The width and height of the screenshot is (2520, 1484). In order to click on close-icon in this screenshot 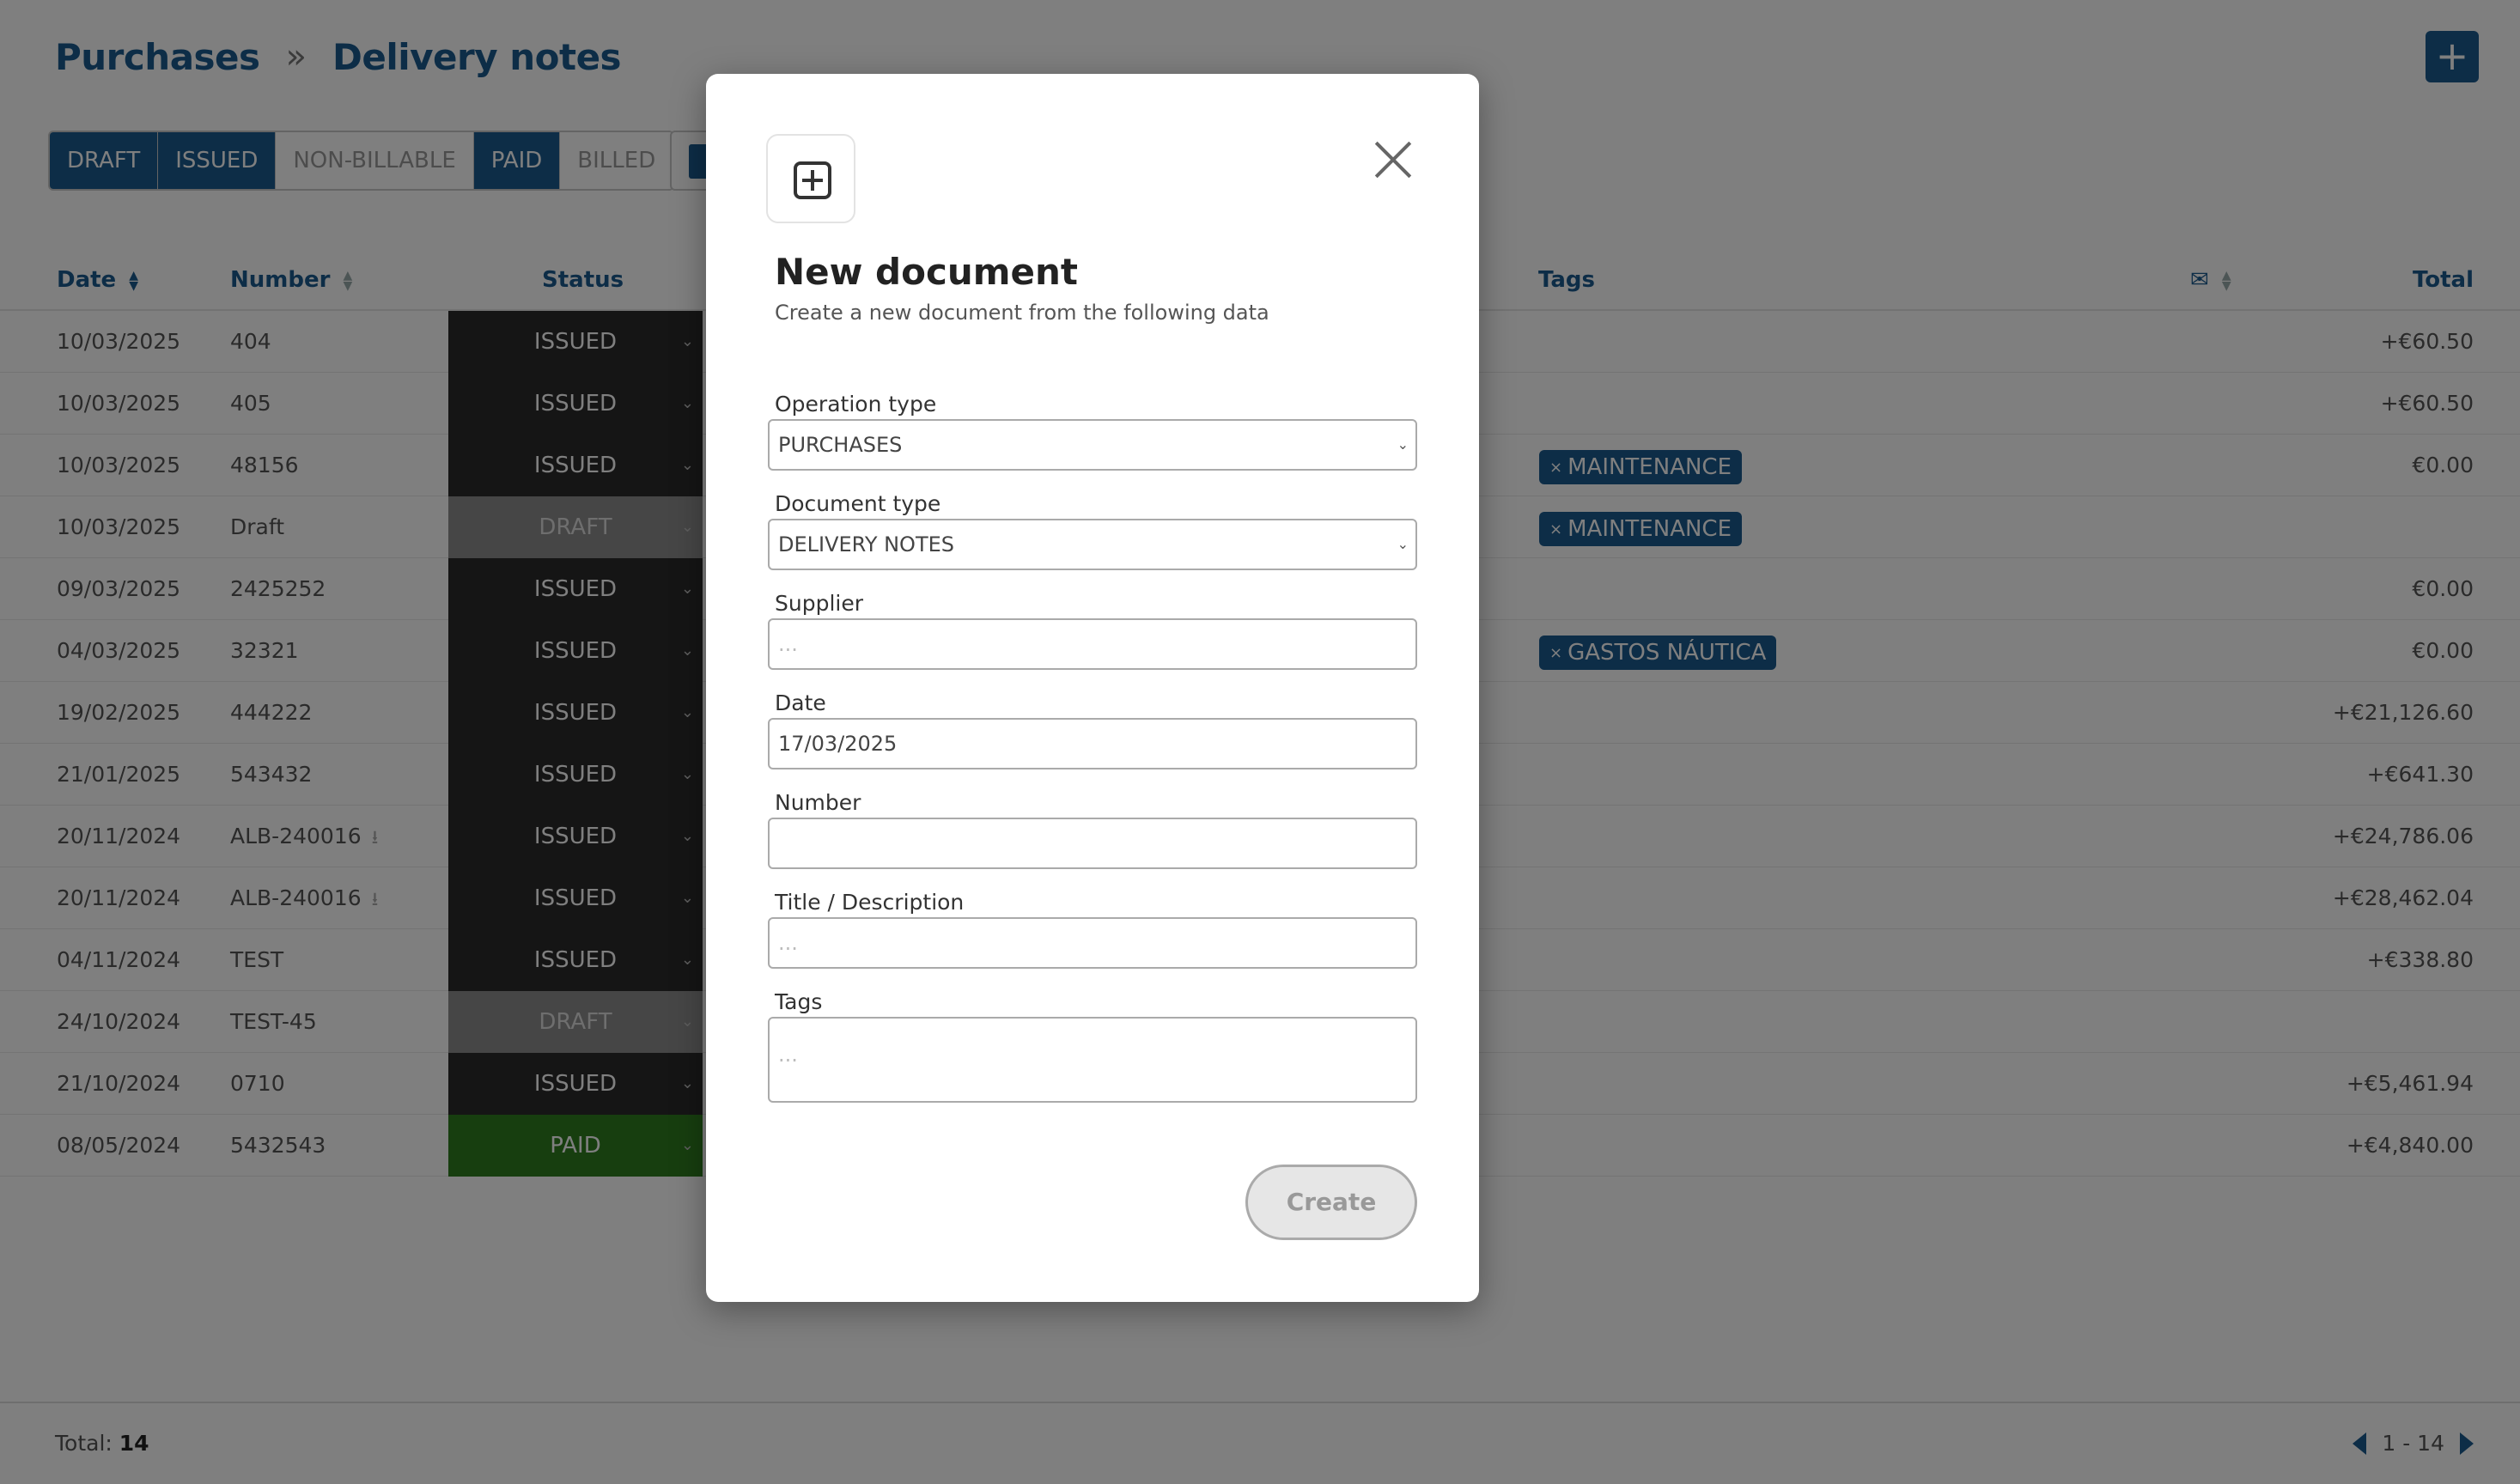, I will do `click(1393, 160)`.